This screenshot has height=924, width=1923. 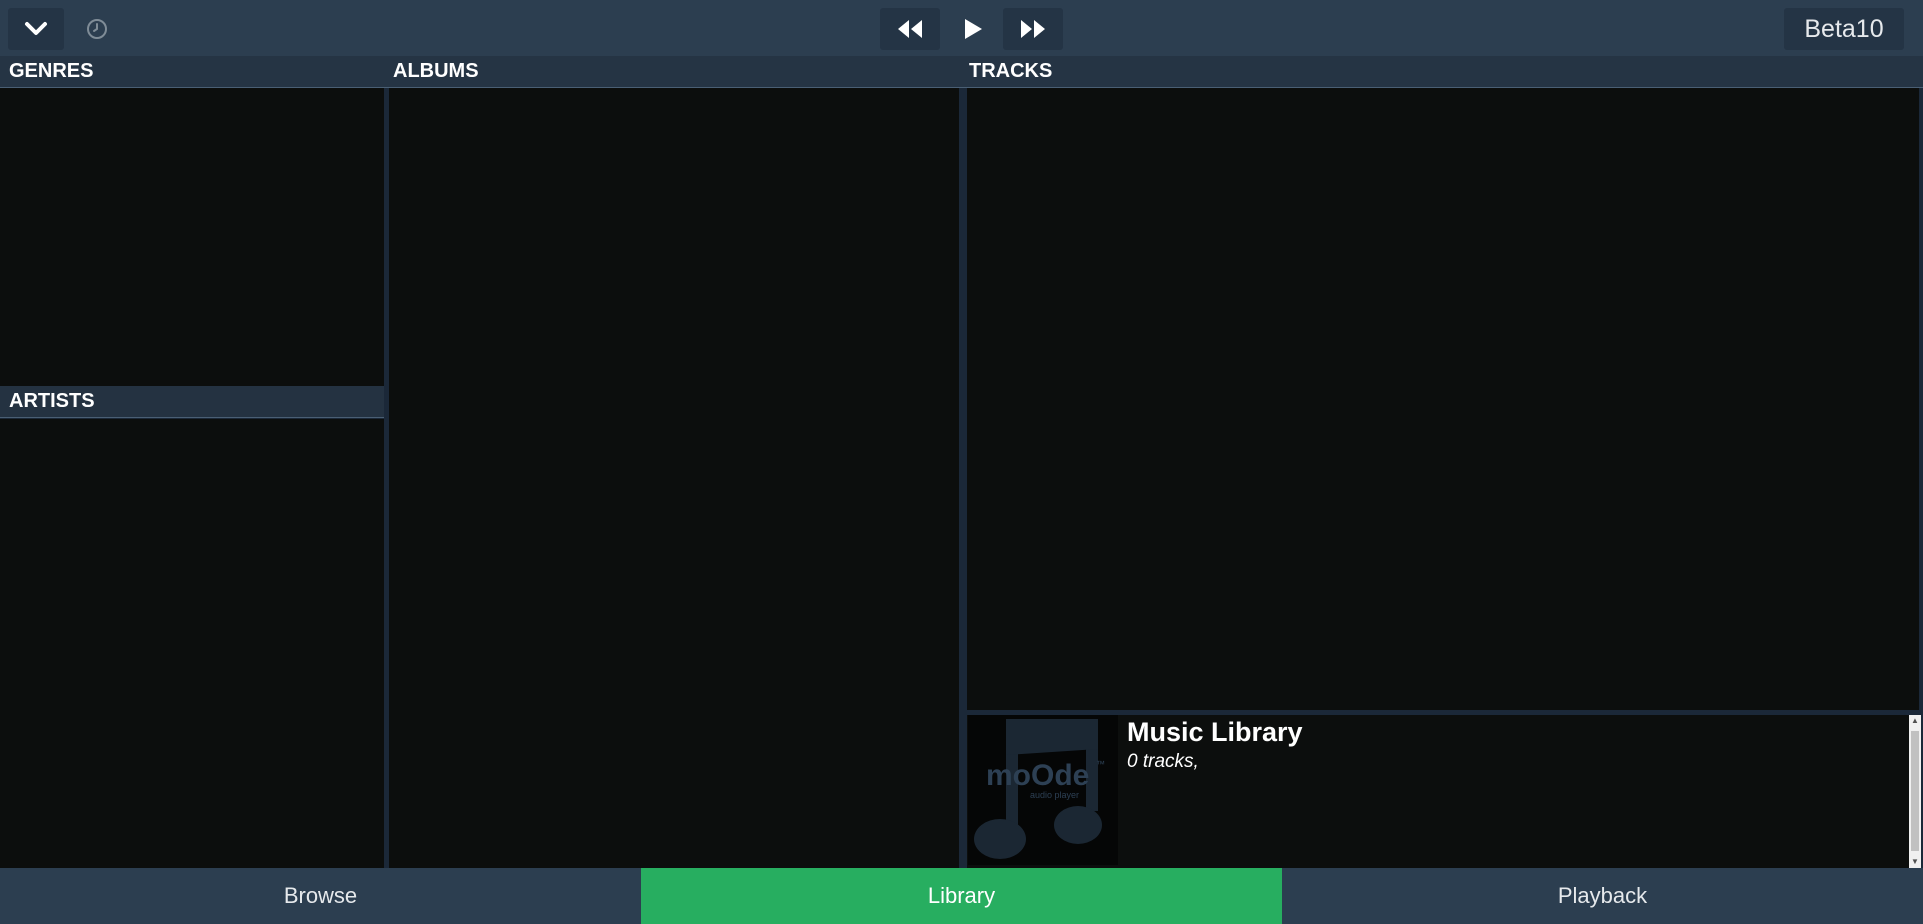 I want to click on cover-tm-text: ™, so click(x=1100, y=764).